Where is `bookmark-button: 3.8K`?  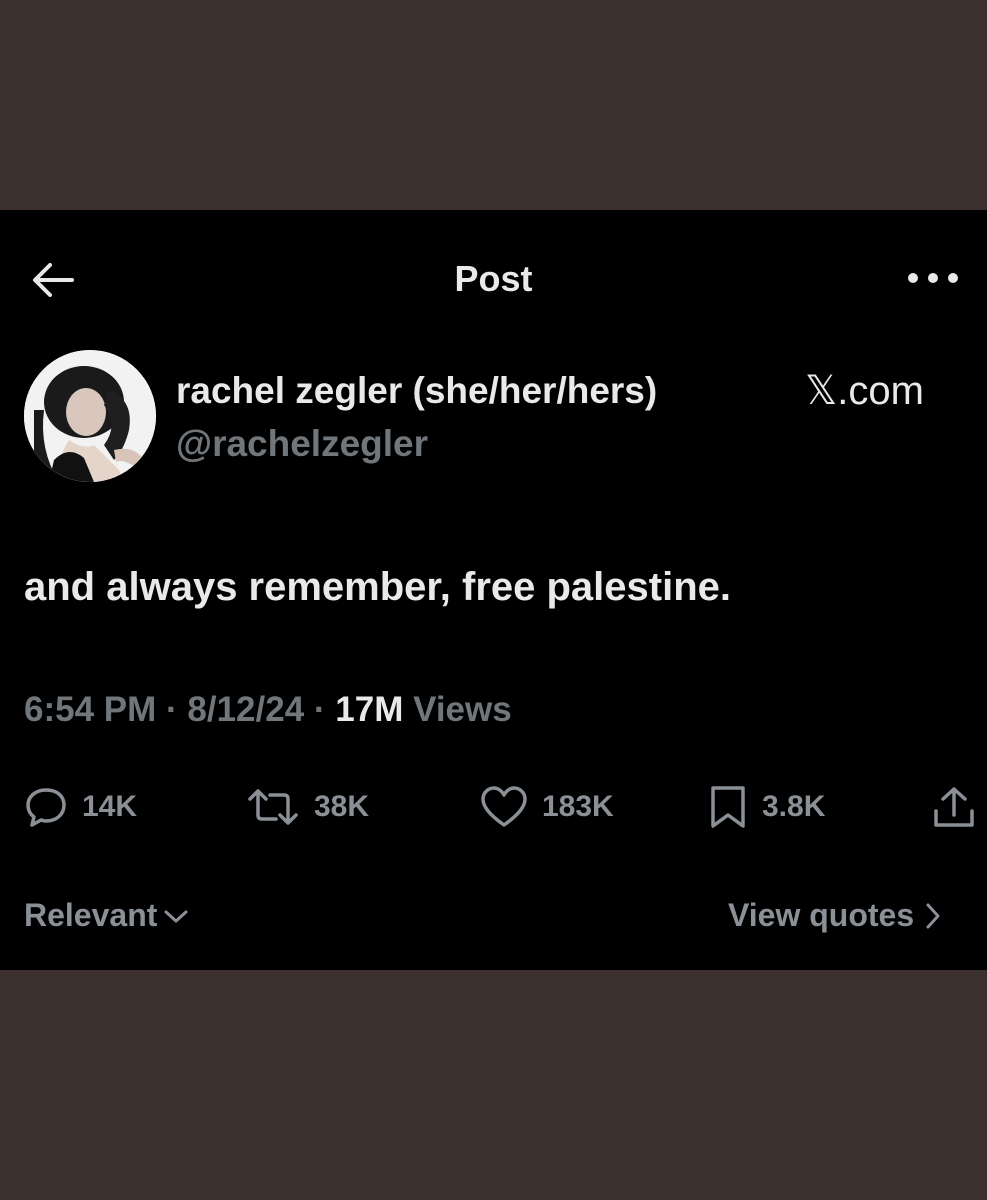 bookmark-button: 3.8K is located at coordinates (766, 807).